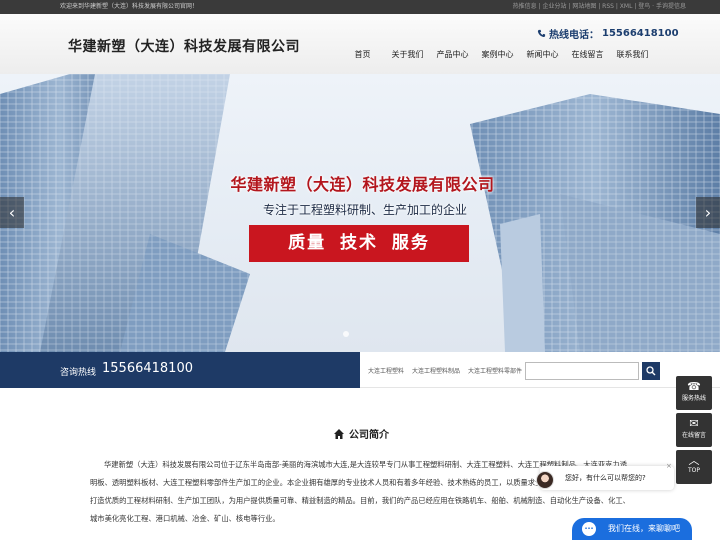  What do you see at coordinates (605, 478) in the screenshot?
I see `chat-greeting-text: 您好，有什么可以帮您的?` at bounding box center [605, 478].